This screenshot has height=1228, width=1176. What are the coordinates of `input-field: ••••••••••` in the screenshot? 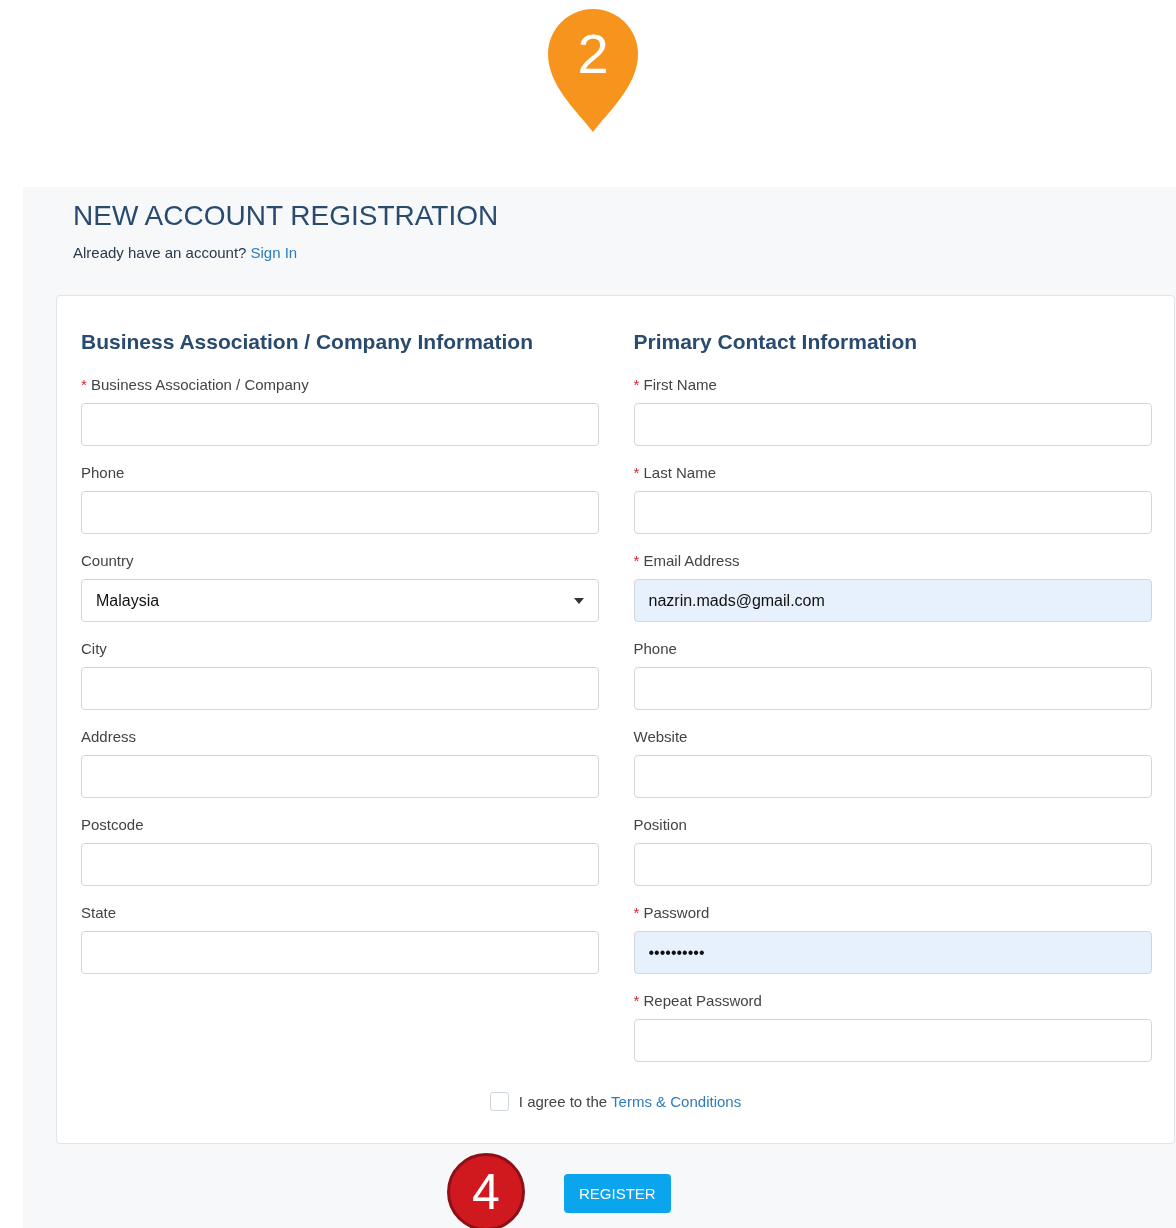 It's located at (892, 952).